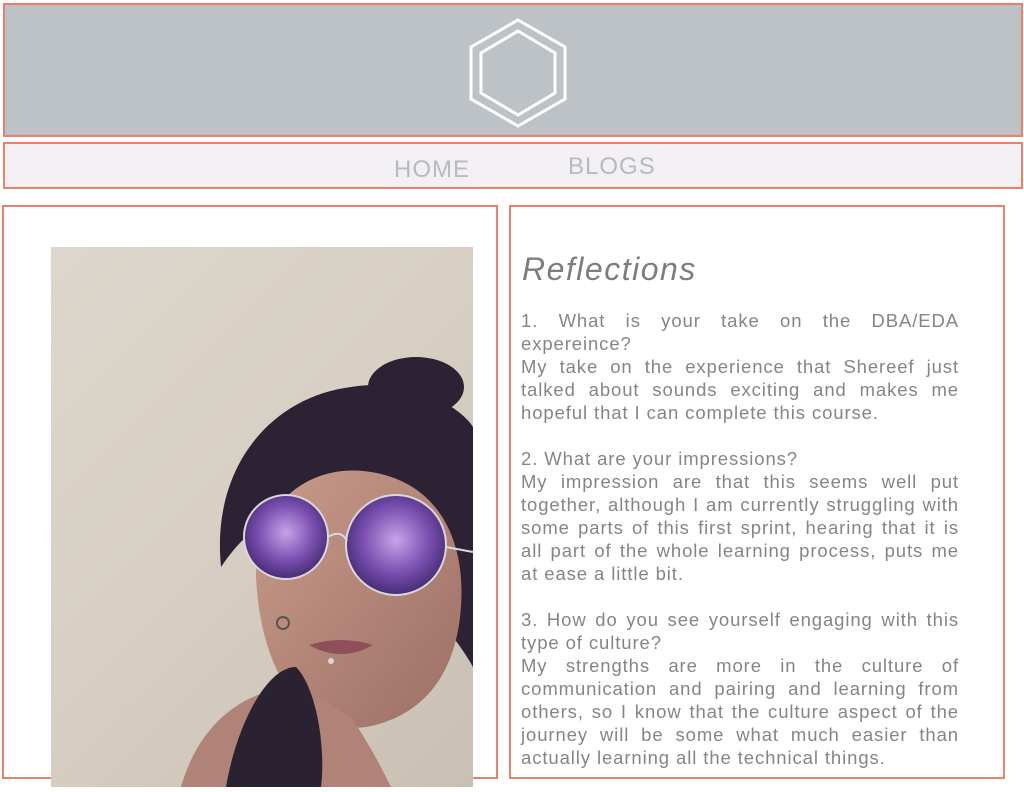 This screenshot has height=792, width=1024. What do you see at coordinates (513, 165) in the screenshot?
I see `main-nav: HOME BLOGS` at bounding box center [513, 165].